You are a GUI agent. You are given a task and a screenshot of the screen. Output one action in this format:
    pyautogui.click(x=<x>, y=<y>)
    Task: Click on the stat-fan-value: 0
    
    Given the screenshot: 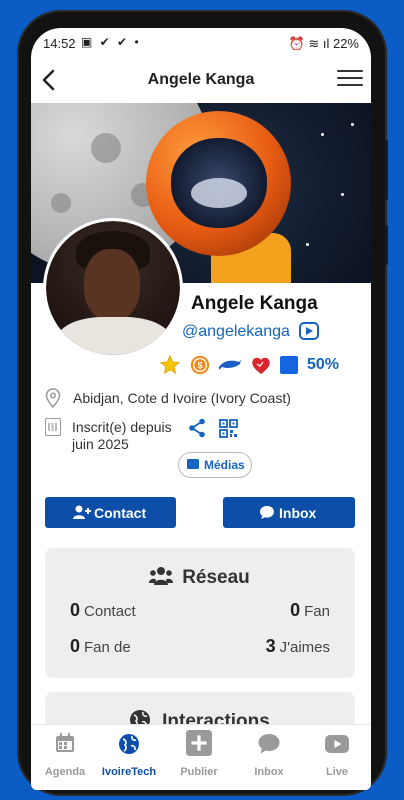 What is the action you would take?
    pyautogui.click(x=295, y=610)
    